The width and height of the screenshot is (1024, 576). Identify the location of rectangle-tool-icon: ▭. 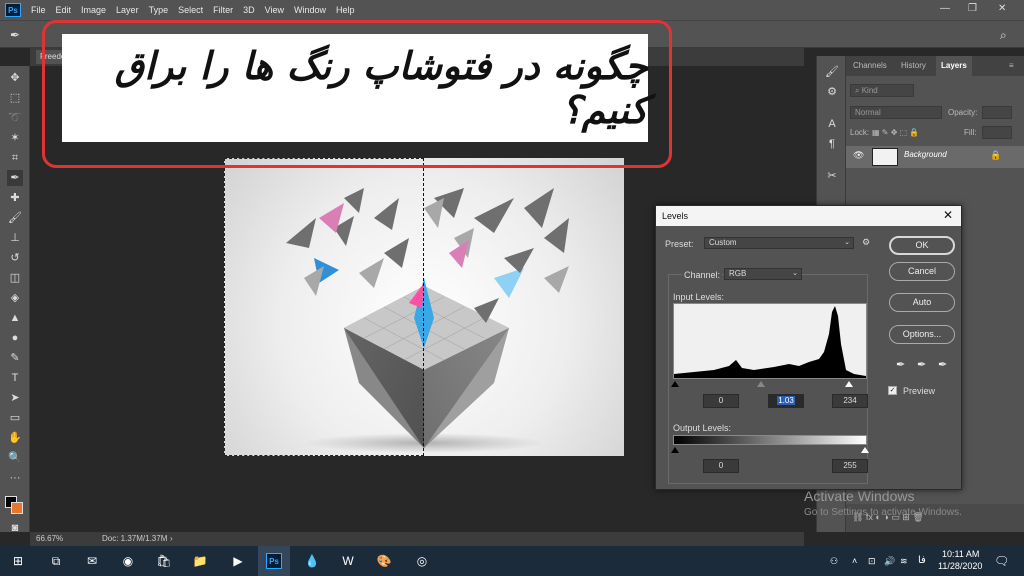
(15, 418).